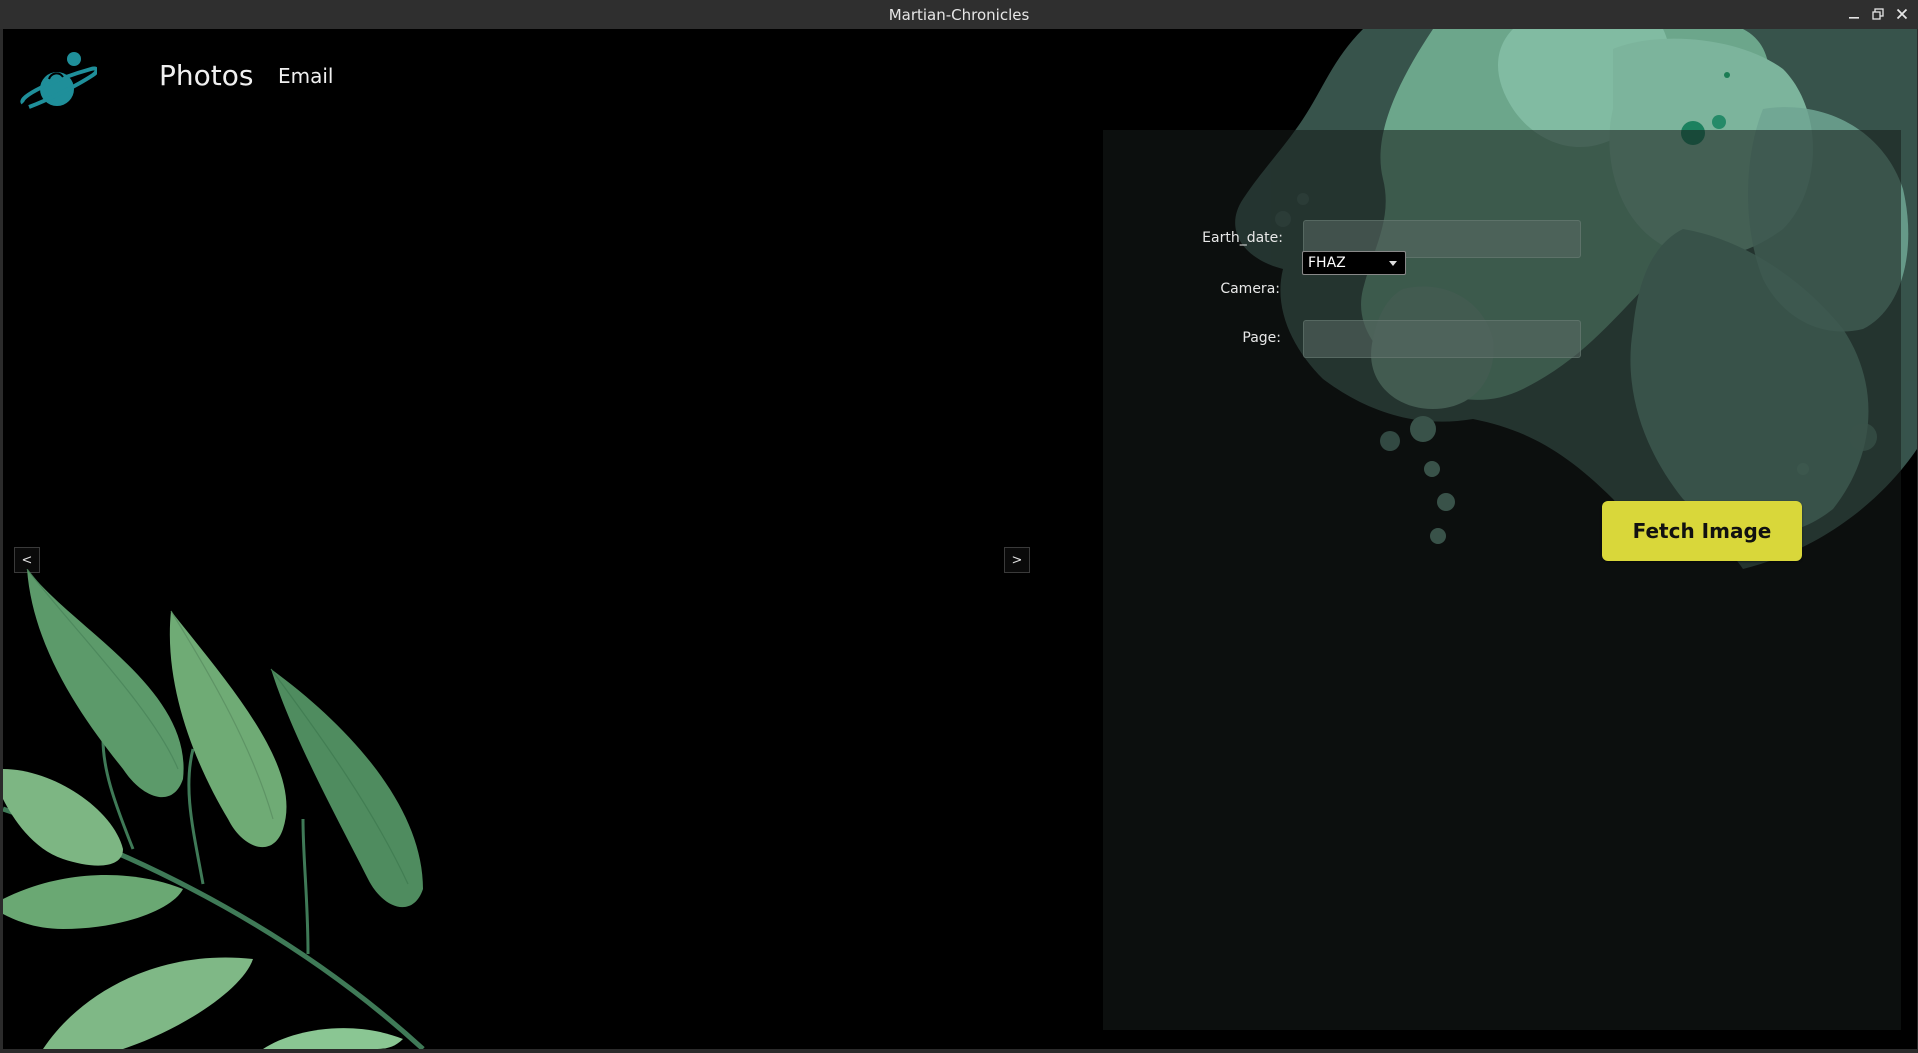 Image resolution: width=1918 pixels, height=1053 pixels. I want to click on title-bar: Martian-Chronicles, so click(959, 14).